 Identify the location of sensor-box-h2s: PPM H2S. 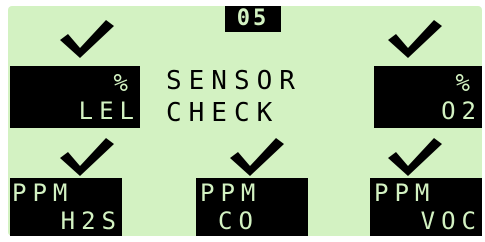
(66, 207).